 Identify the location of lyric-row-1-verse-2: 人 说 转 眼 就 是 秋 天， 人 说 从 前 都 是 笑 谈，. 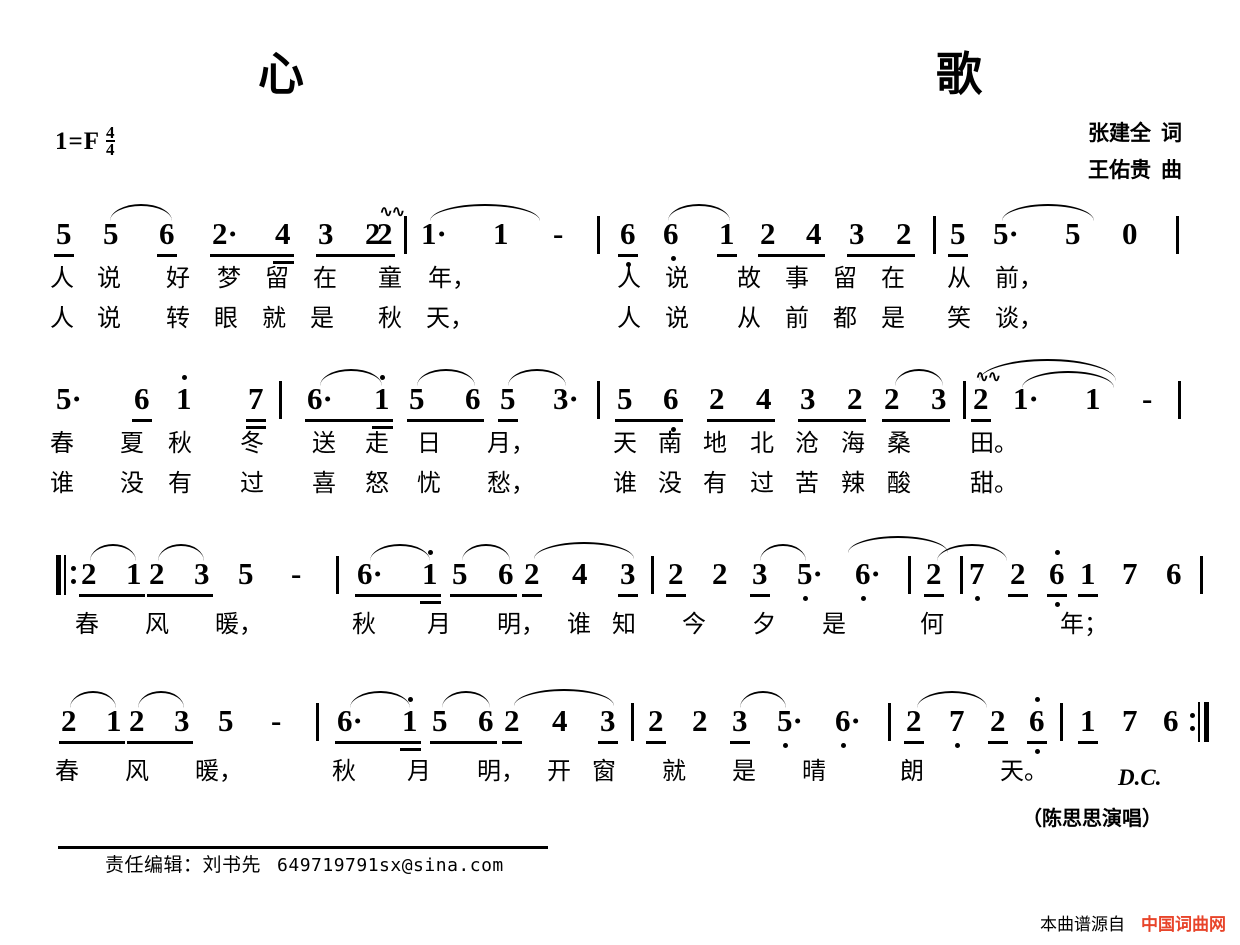
(620, 324).